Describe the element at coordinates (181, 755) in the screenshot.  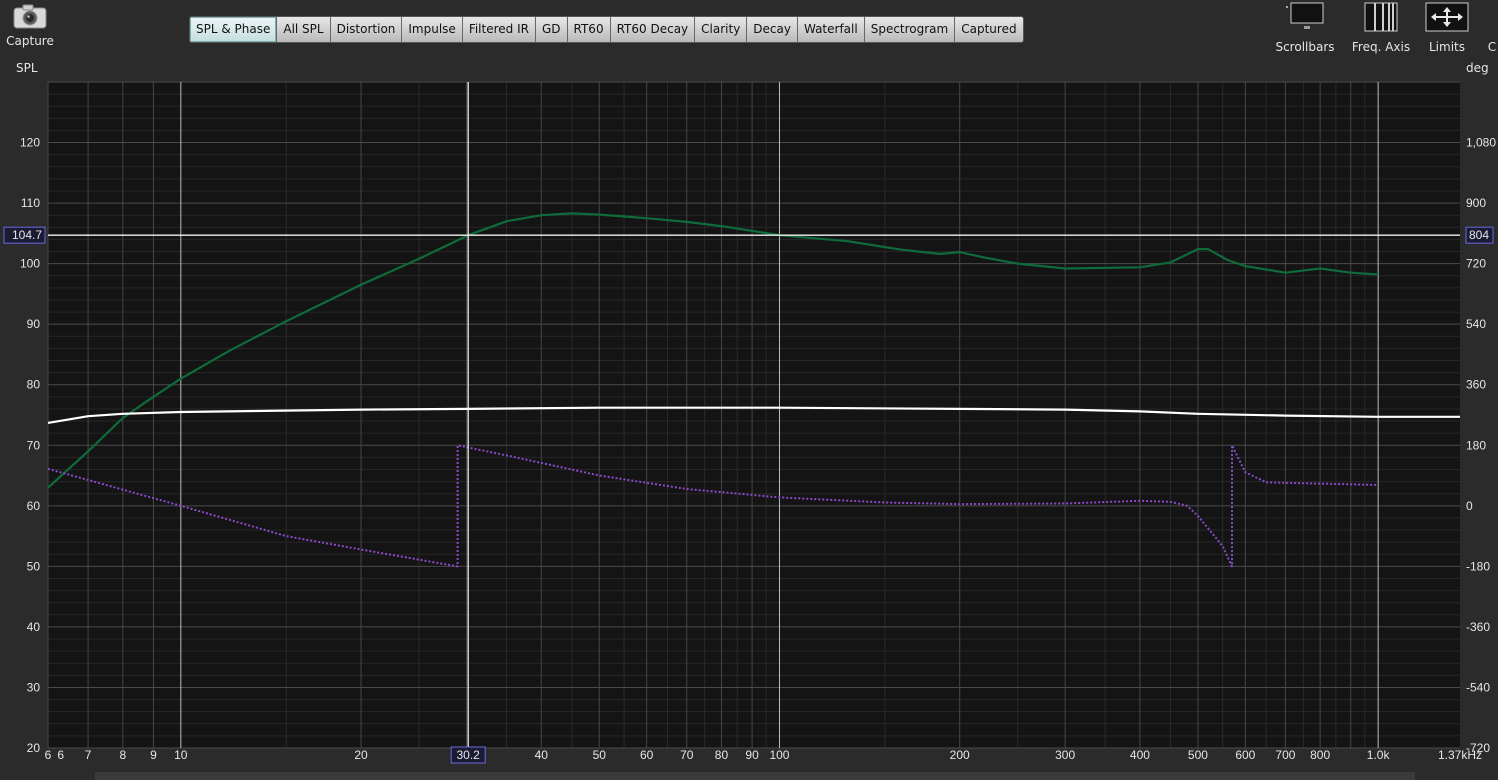
I see `x-tick-label: 10` at that location.